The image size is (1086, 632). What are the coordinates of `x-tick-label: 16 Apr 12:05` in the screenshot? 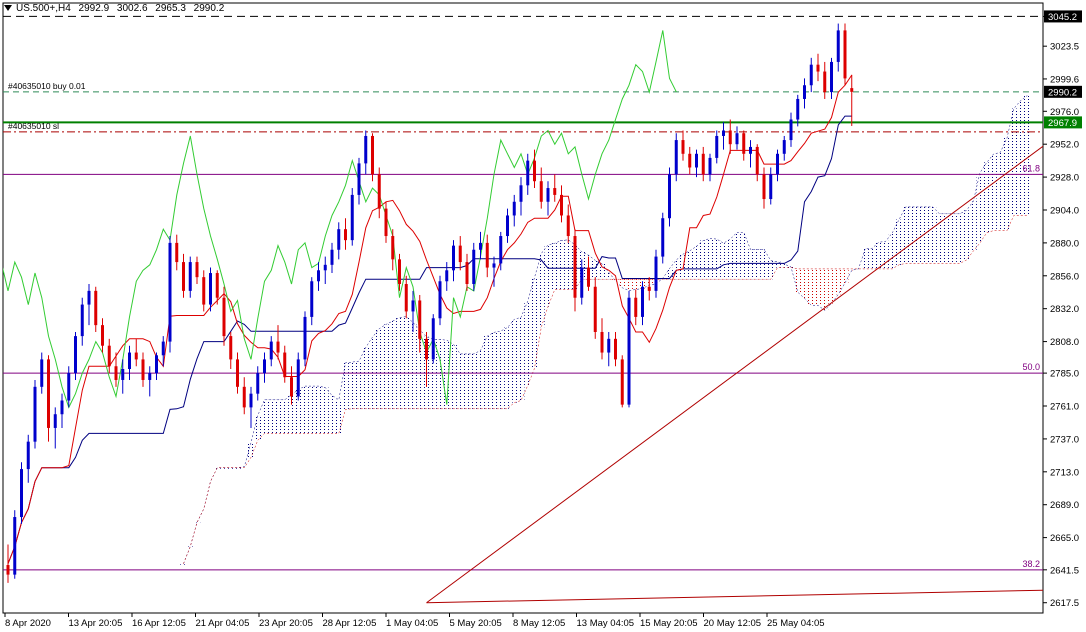 It's located at (159, 623).